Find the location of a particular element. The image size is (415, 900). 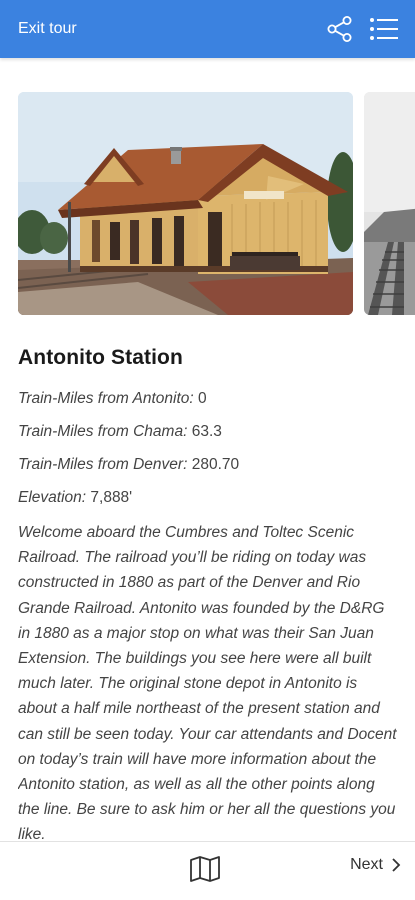

bottom-nav-bar: Next is located at coordinates (207, 870).